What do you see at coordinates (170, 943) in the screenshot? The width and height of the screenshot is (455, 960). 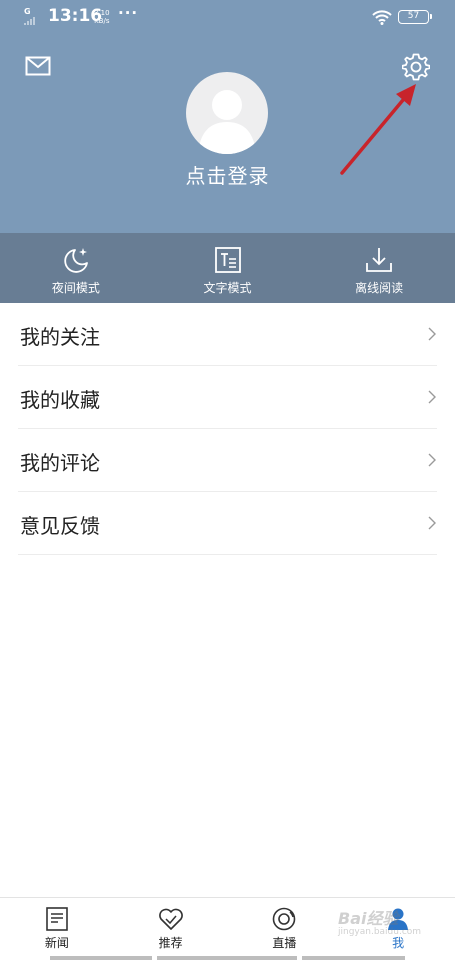 I see `tab-recommend-label: 推荐` at bounding box center [170, 943].